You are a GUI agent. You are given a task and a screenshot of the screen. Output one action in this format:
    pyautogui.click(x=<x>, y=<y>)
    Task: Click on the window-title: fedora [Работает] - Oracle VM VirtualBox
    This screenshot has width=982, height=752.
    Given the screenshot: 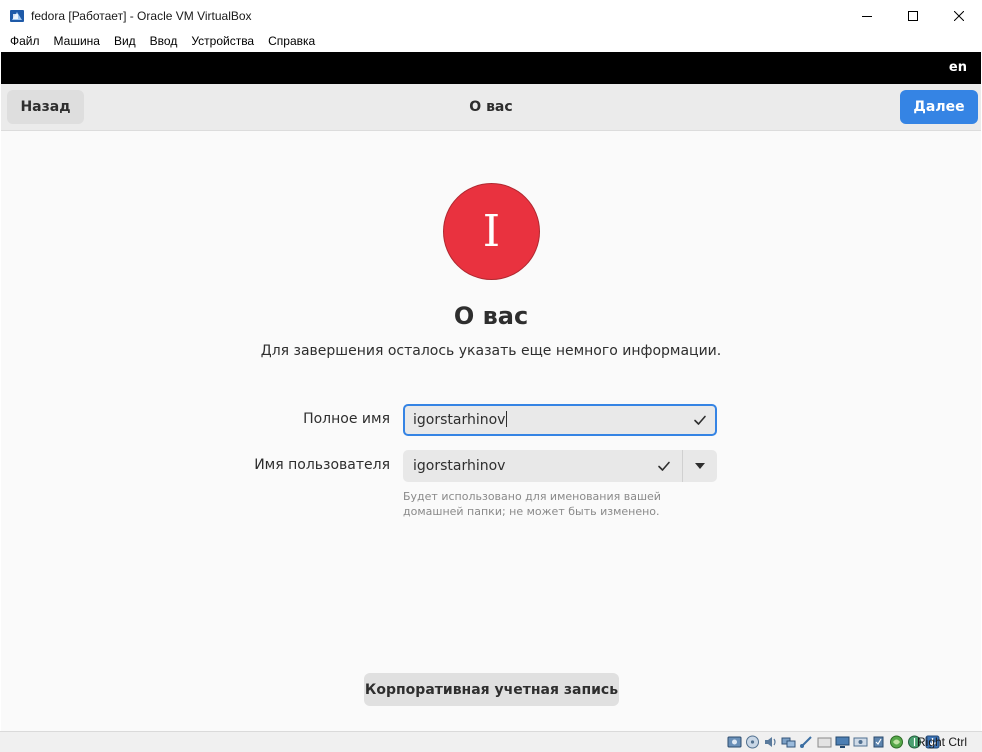 What is the action you would take?
    pyautogui.click(x=141, y=15)
    